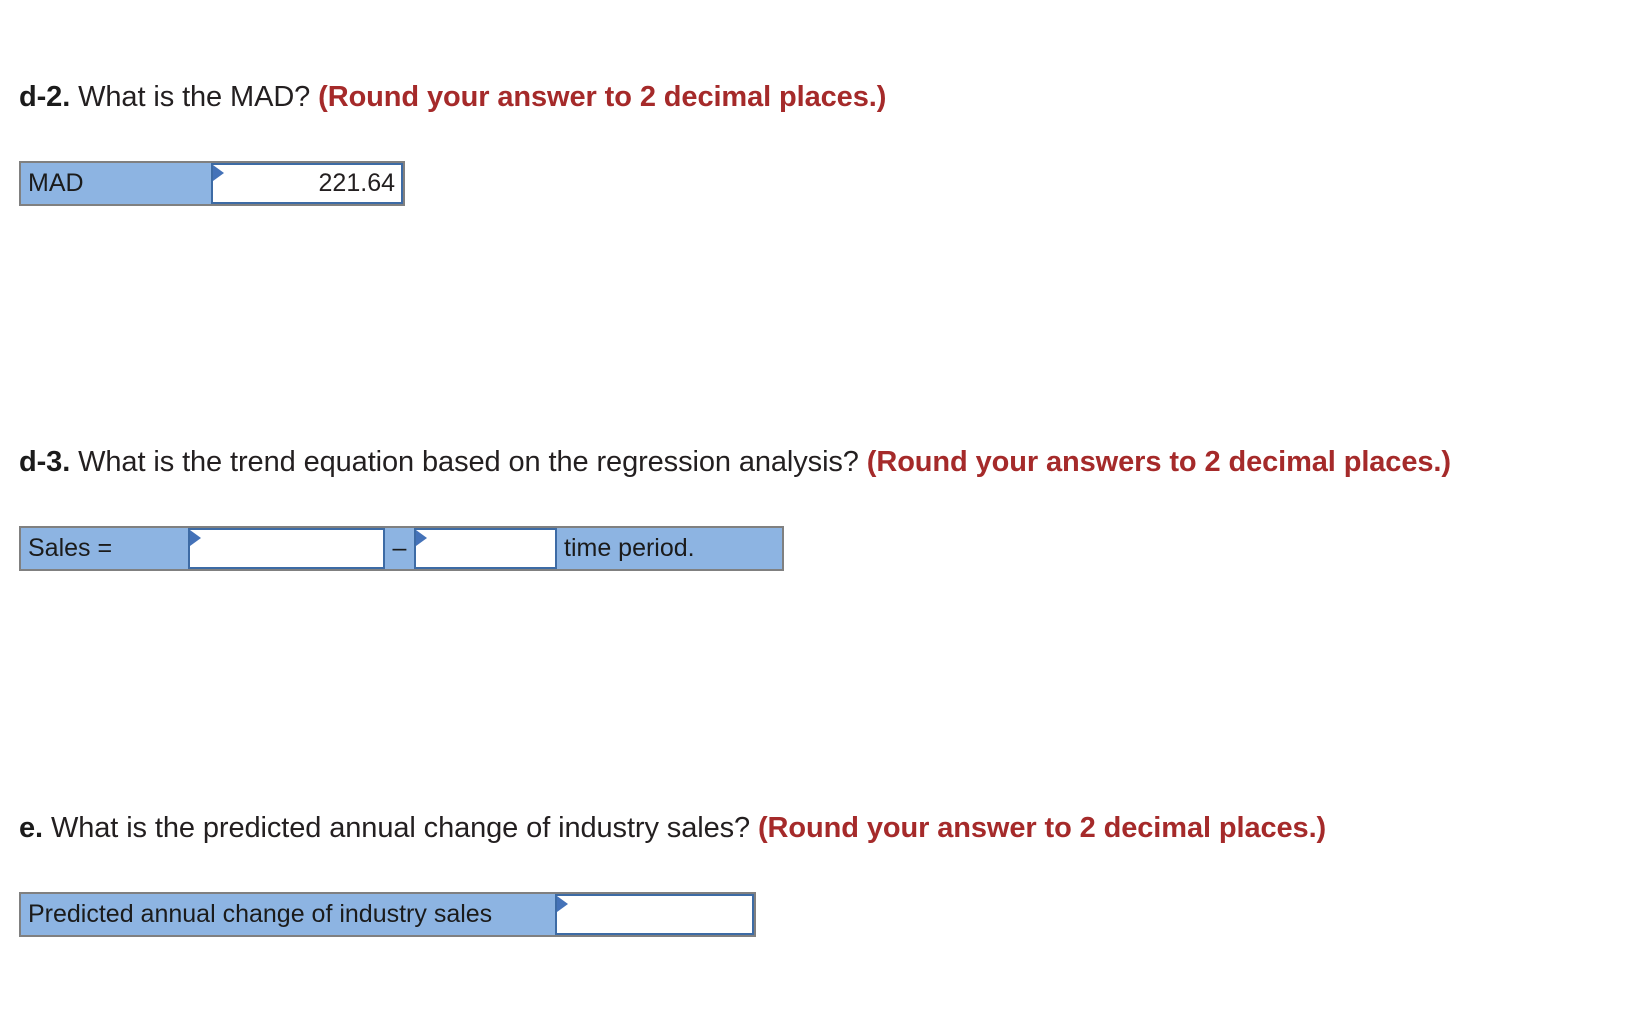 The width and height of the screenshot is (1640, 1034). I want to click on question-e-rounding-note: (Round your answer to 2 decimal places.), so click(1042, 828).